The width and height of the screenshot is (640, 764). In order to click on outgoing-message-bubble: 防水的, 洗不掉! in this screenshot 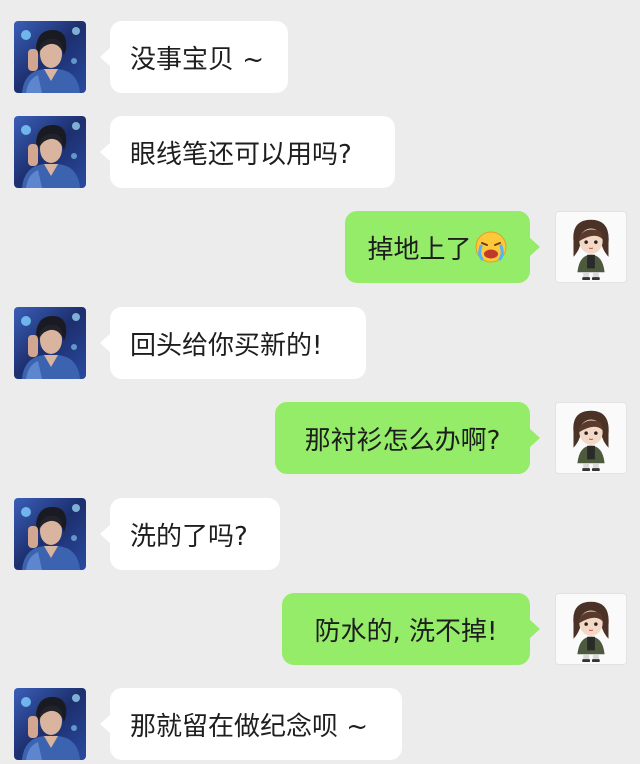, I will do `click(411, 629)`.